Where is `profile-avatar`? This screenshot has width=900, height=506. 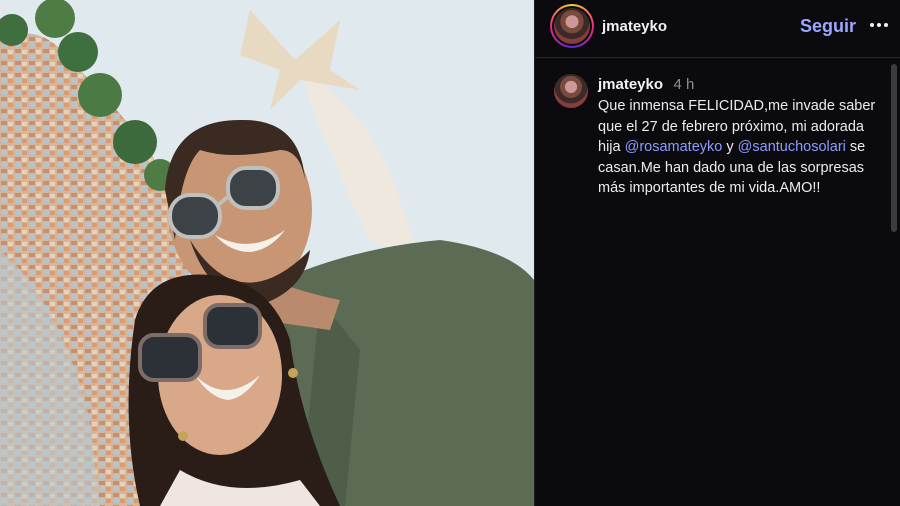
profile-avatar is located at coordinates (572, 26).